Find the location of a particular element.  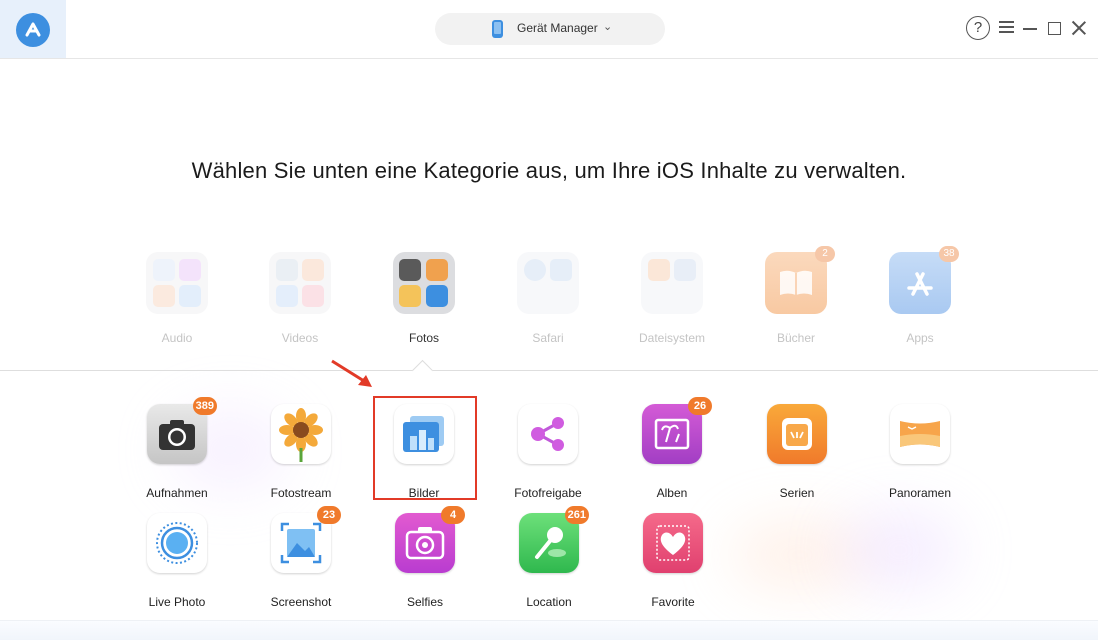

category-videos: Videos is located at coordinates (300, 298).